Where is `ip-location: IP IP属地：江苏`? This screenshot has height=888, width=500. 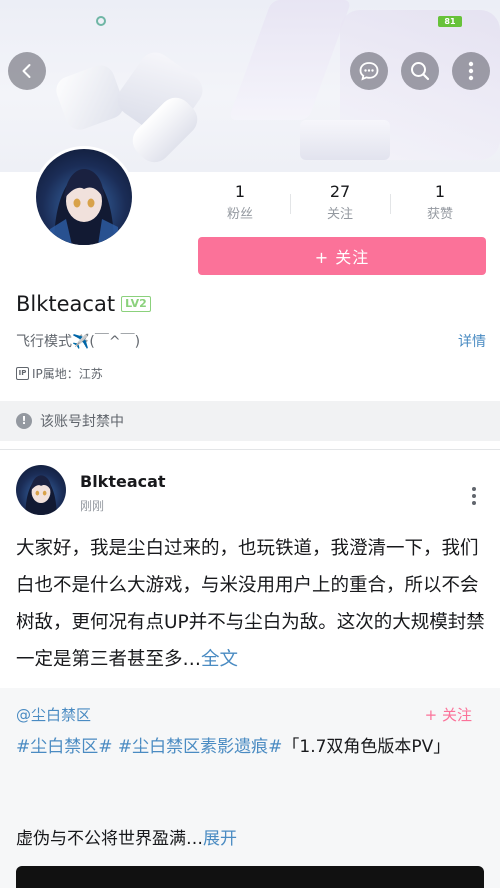 ip-location: IP IP属地：江苏 is located at coordinates (59, 373).